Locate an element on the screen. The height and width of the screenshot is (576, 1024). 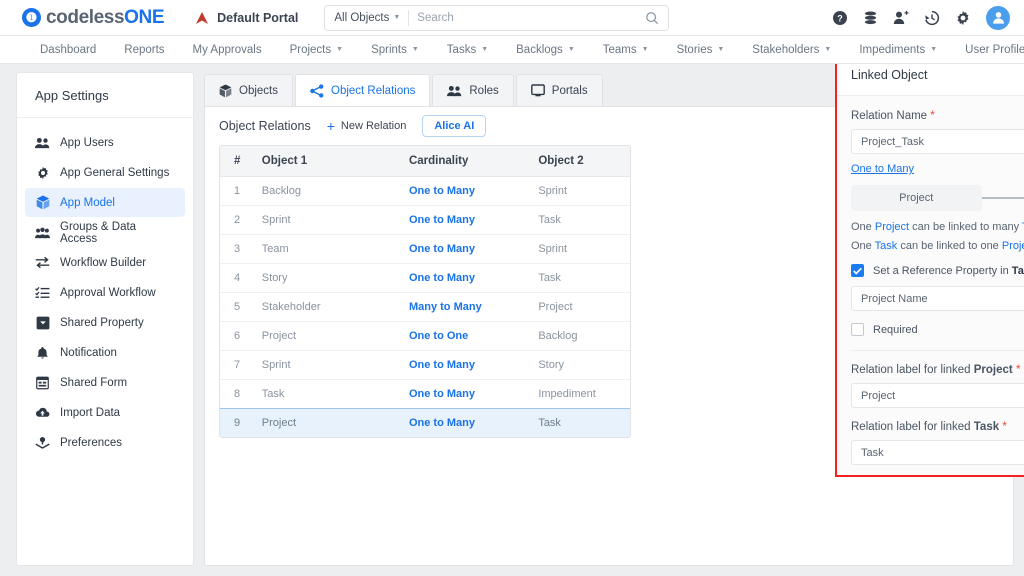
group-access-icon is located at coordinates (42, 233).